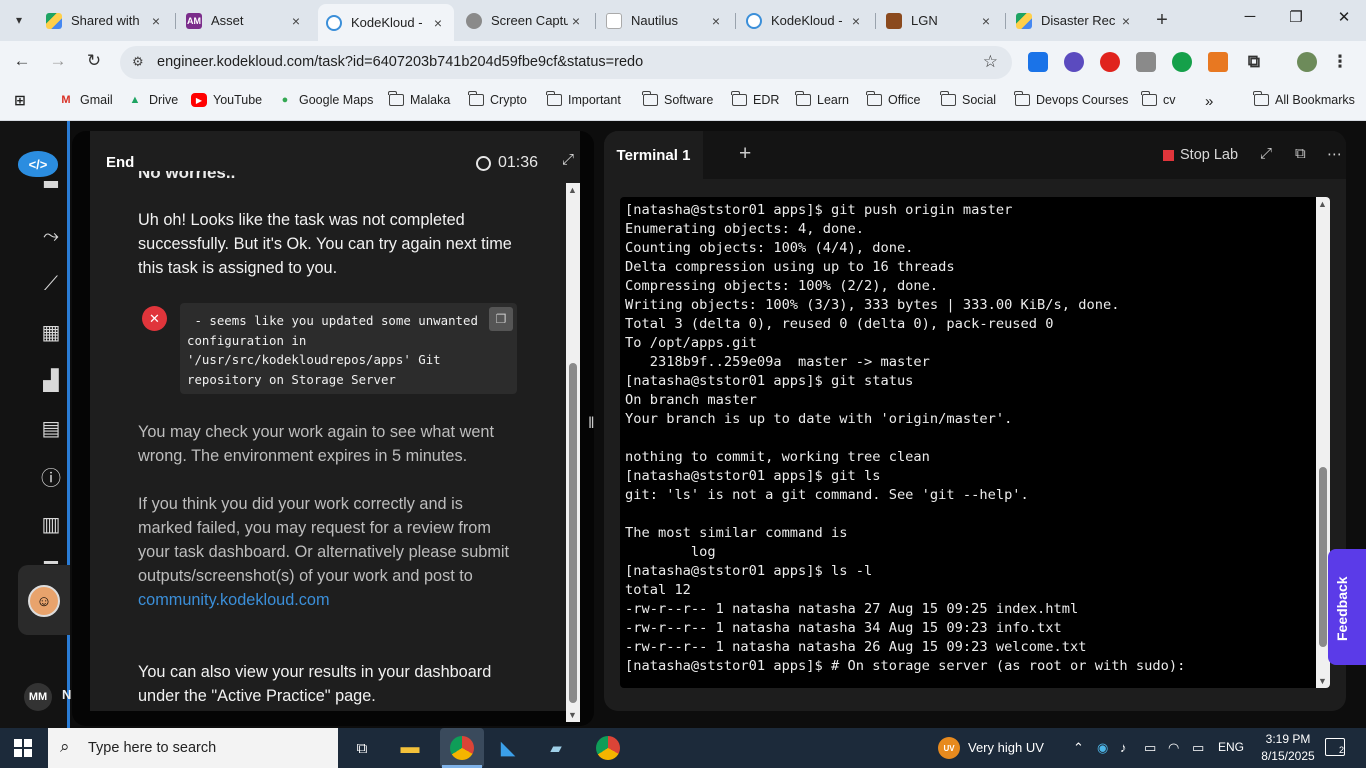 The image size is (1366, 768). Describe the element at coordinates (508, 748) in the screenshot. I see `vscode-icon: ◣` at that location.